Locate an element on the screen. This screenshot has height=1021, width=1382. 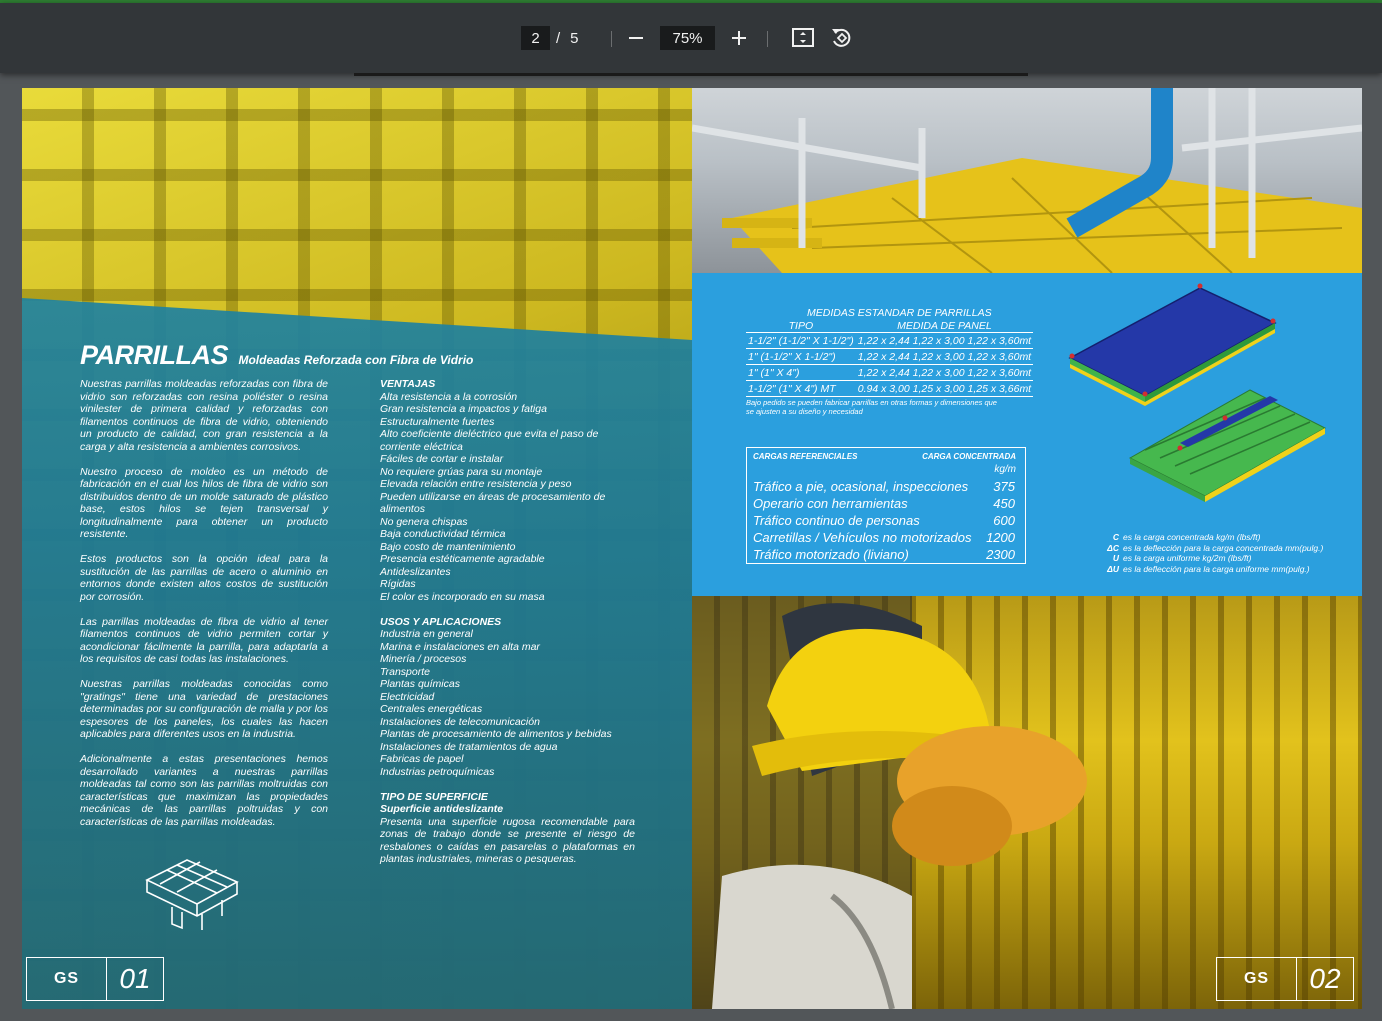
fit-page-button is located at coordinates (803, 38).